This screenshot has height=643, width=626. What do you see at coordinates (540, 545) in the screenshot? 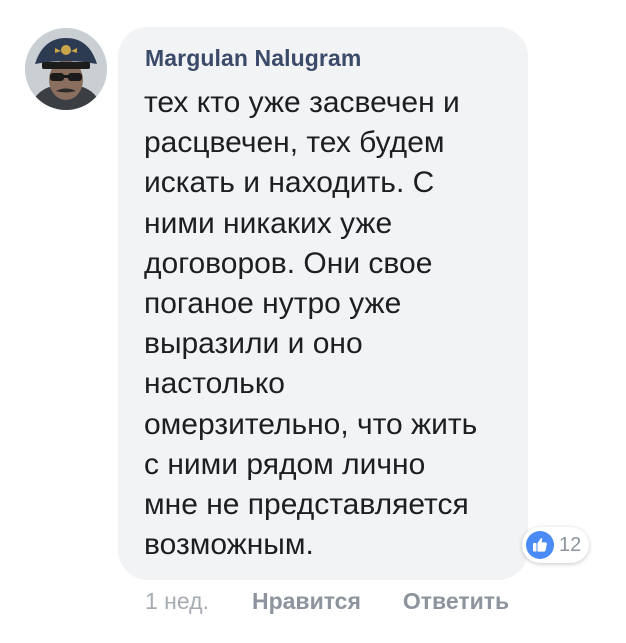
I see `thumbs-up-icon` at bounding box center [540, 545].